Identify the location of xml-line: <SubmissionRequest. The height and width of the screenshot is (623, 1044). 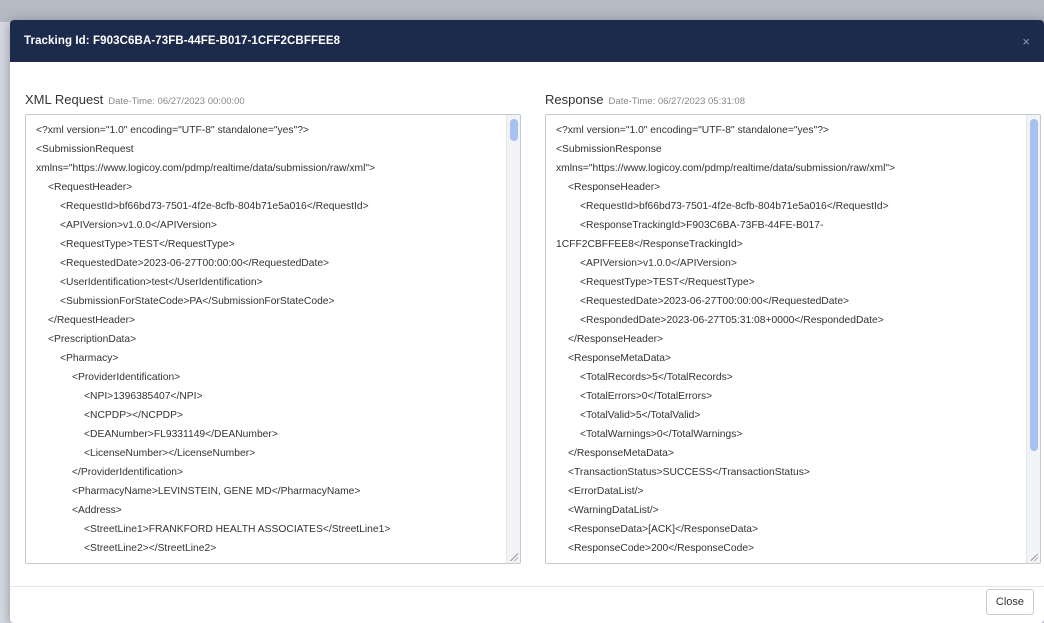
(85, 149).